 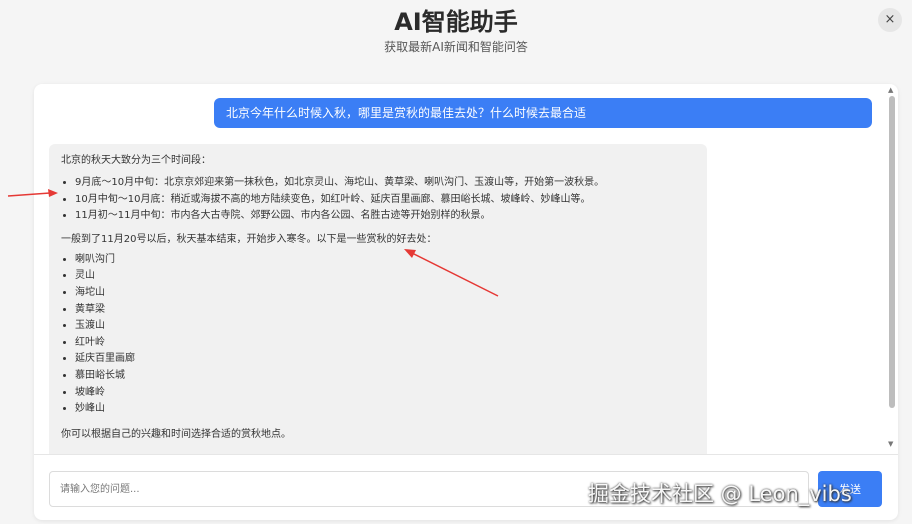 What do you see at coordinates (32, 193) in the screenshot?
I see `annotation-arrow-left` at bounding box center [32, 193].